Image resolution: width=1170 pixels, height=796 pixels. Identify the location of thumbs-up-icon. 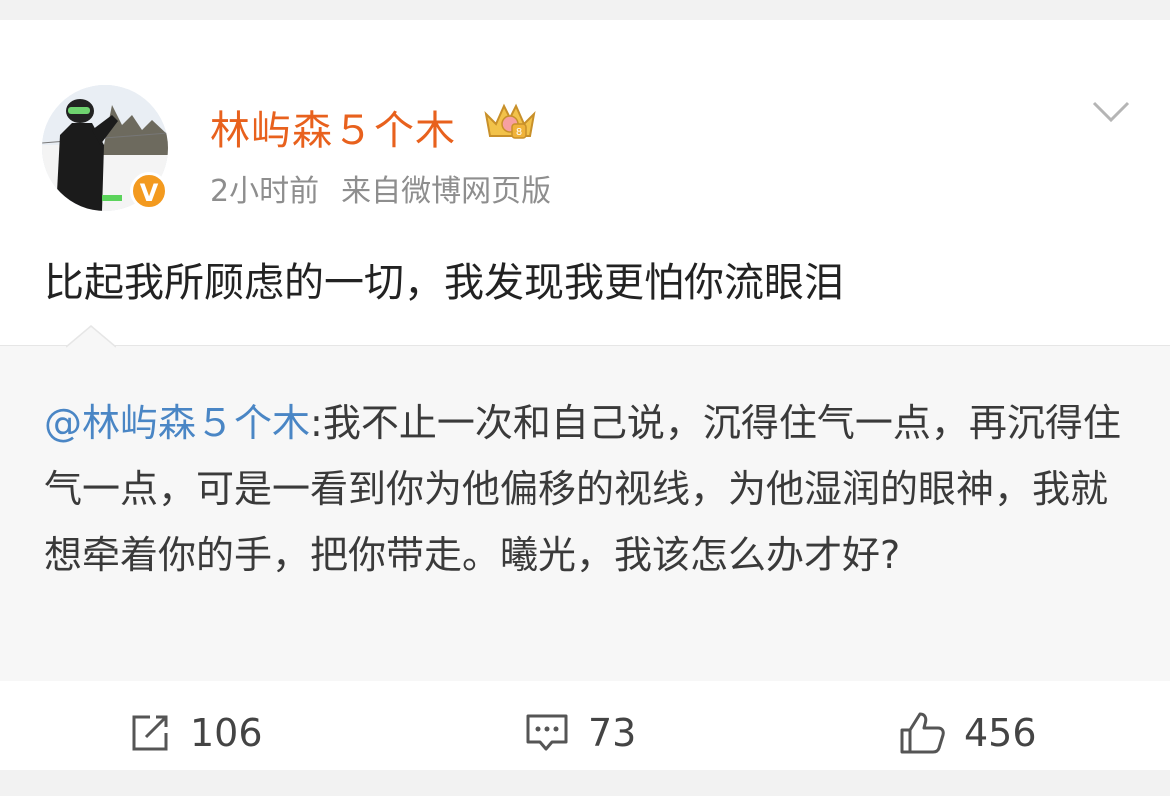
(922, 733).